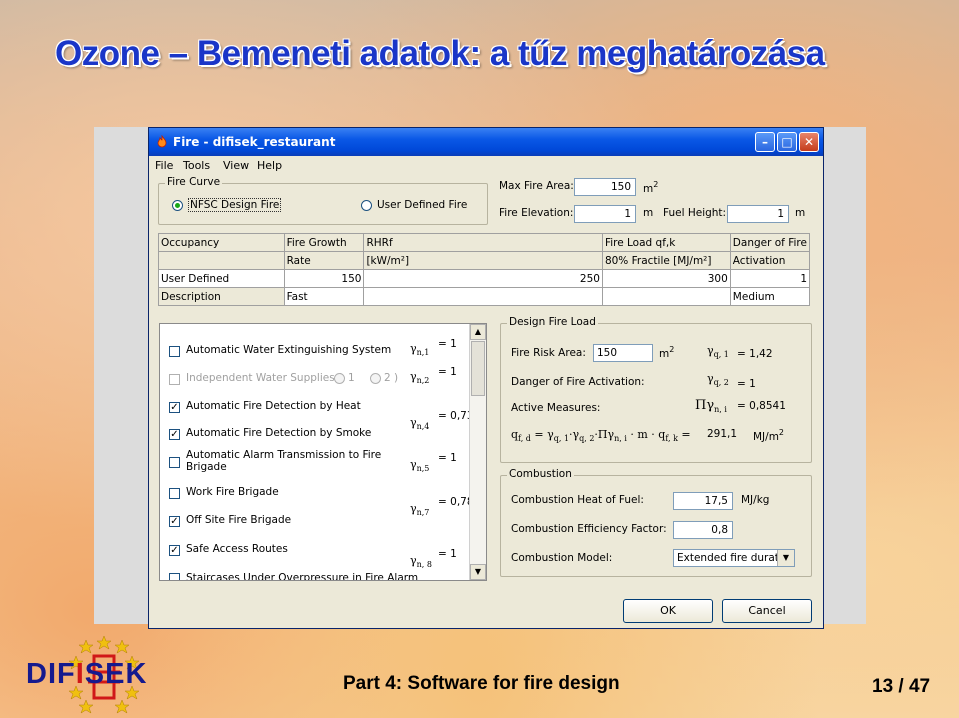  Describe the element at coordinates (623, 353) in the screenshot. I see `fire-risk-area-input: 150` at that location.